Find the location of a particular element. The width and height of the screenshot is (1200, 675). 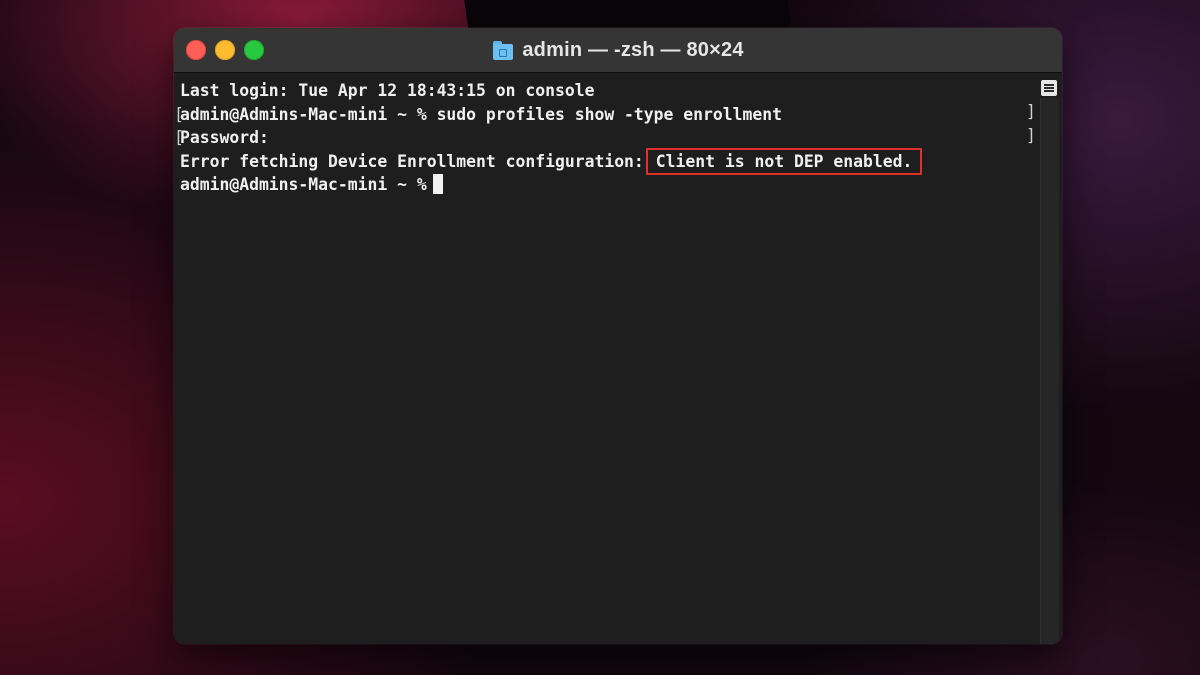

password-prompt: Password: is located at coordinates (224, 137).